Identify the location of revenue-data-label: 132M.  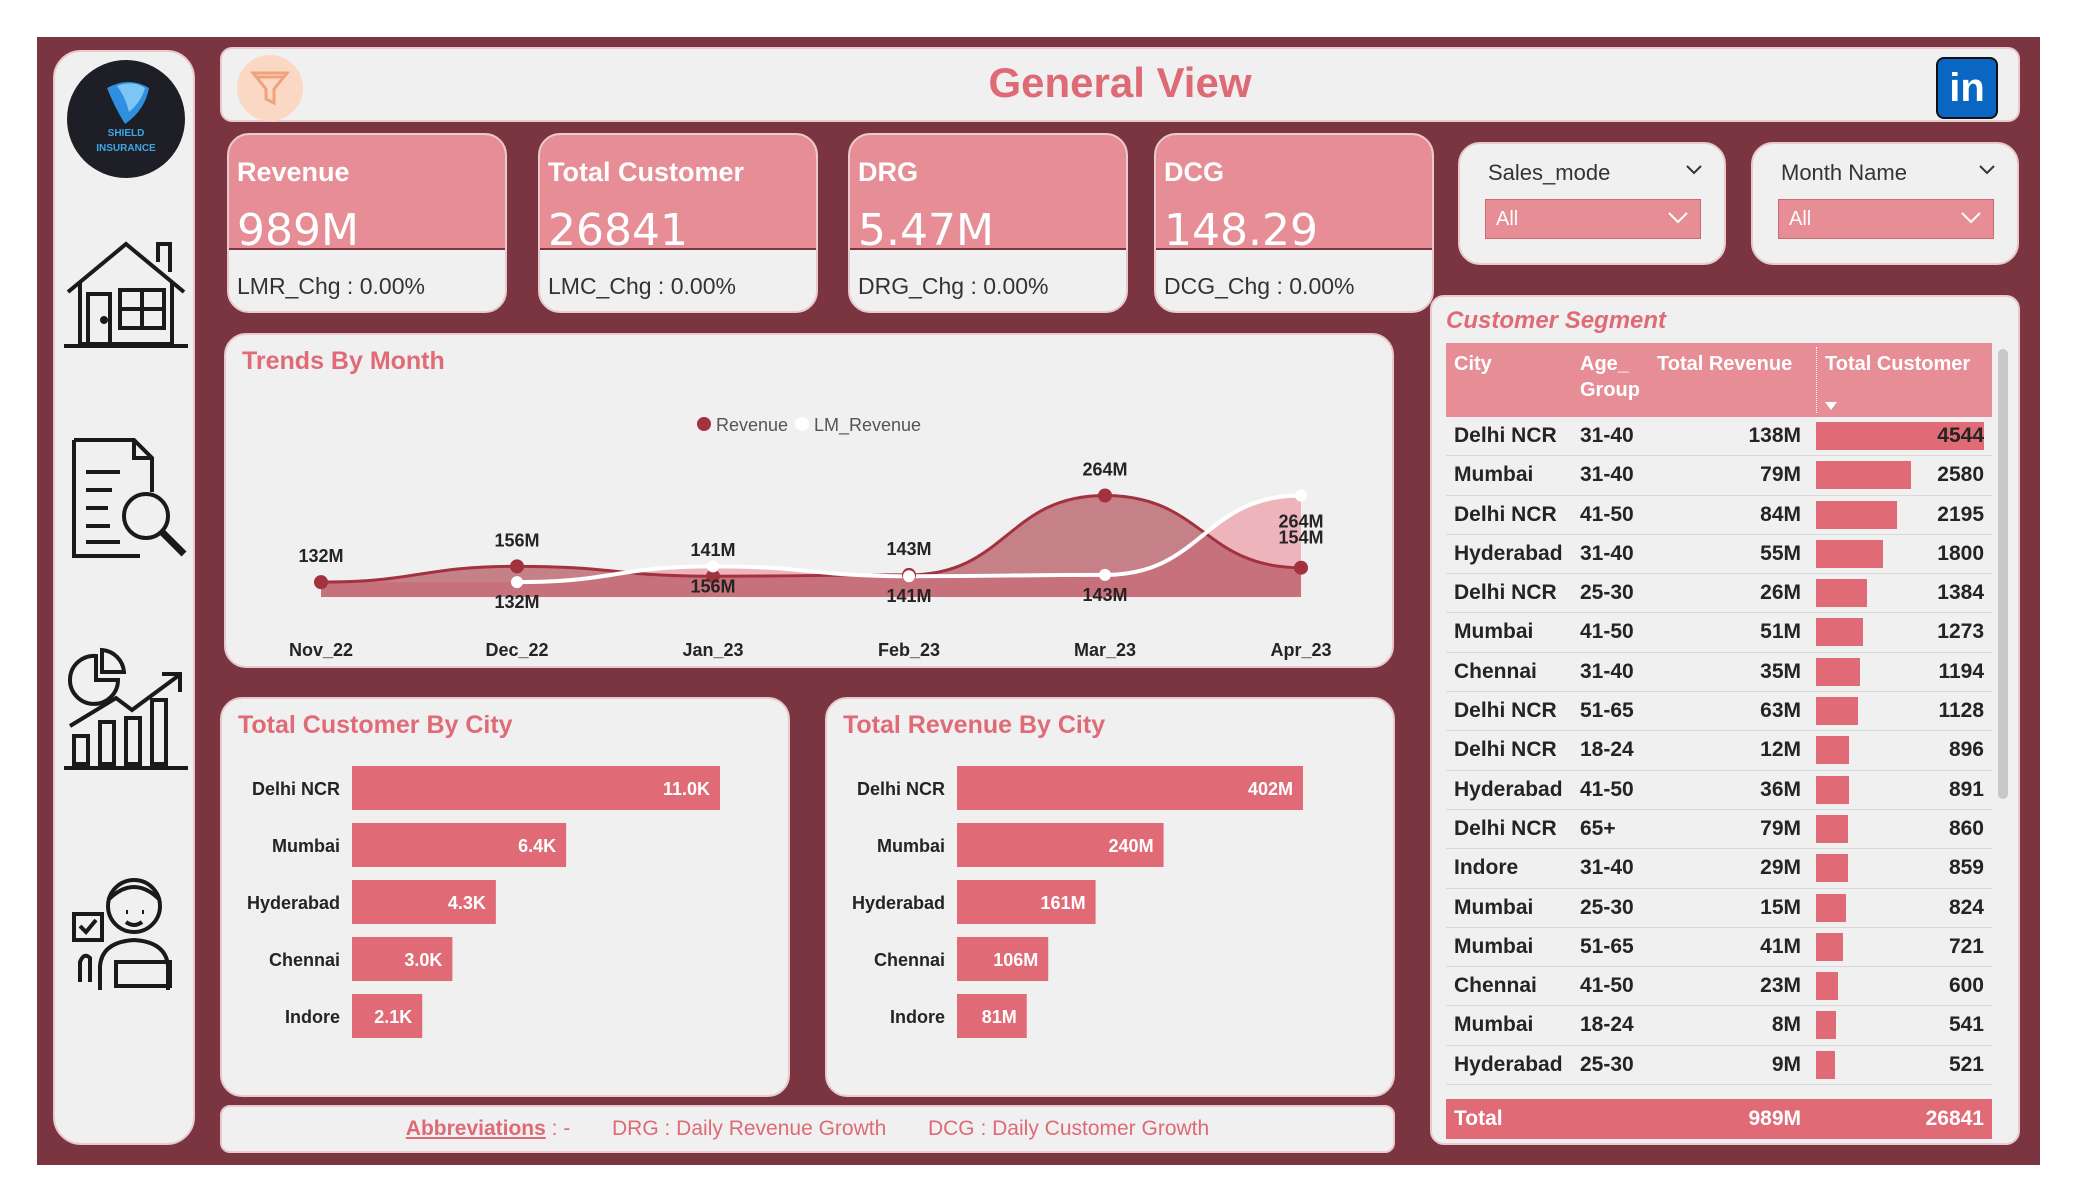
(320, 556).